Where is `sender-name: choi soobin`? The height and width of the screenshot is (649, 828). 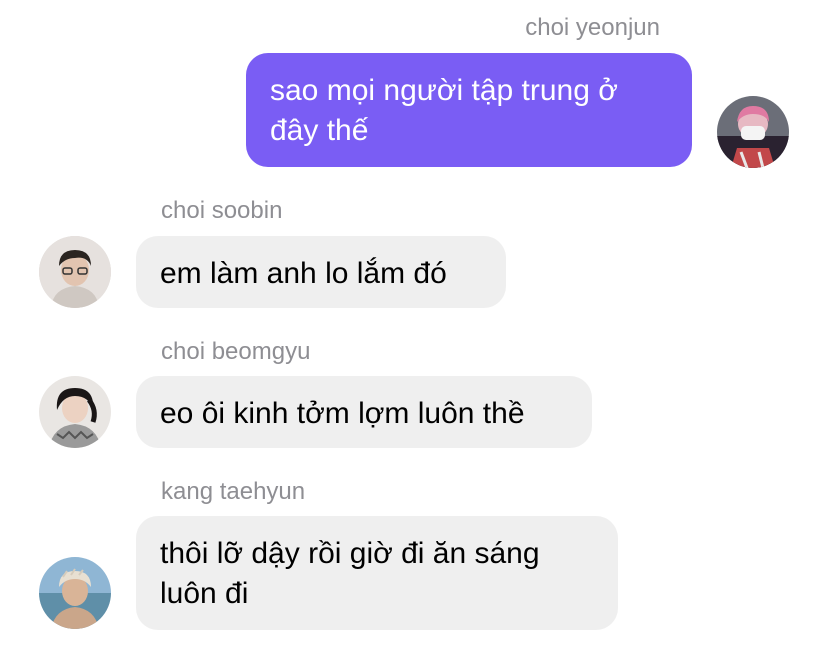
sender-name: choi soobin is located at coordinates (222, 210).